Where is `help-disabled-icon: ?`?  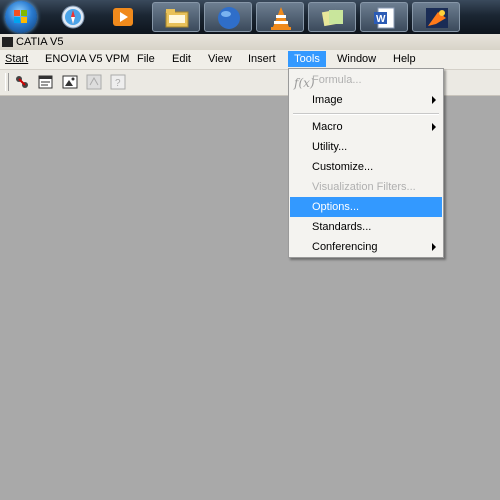 help-disabled-icon: ? is located at coordinates (118, 82).